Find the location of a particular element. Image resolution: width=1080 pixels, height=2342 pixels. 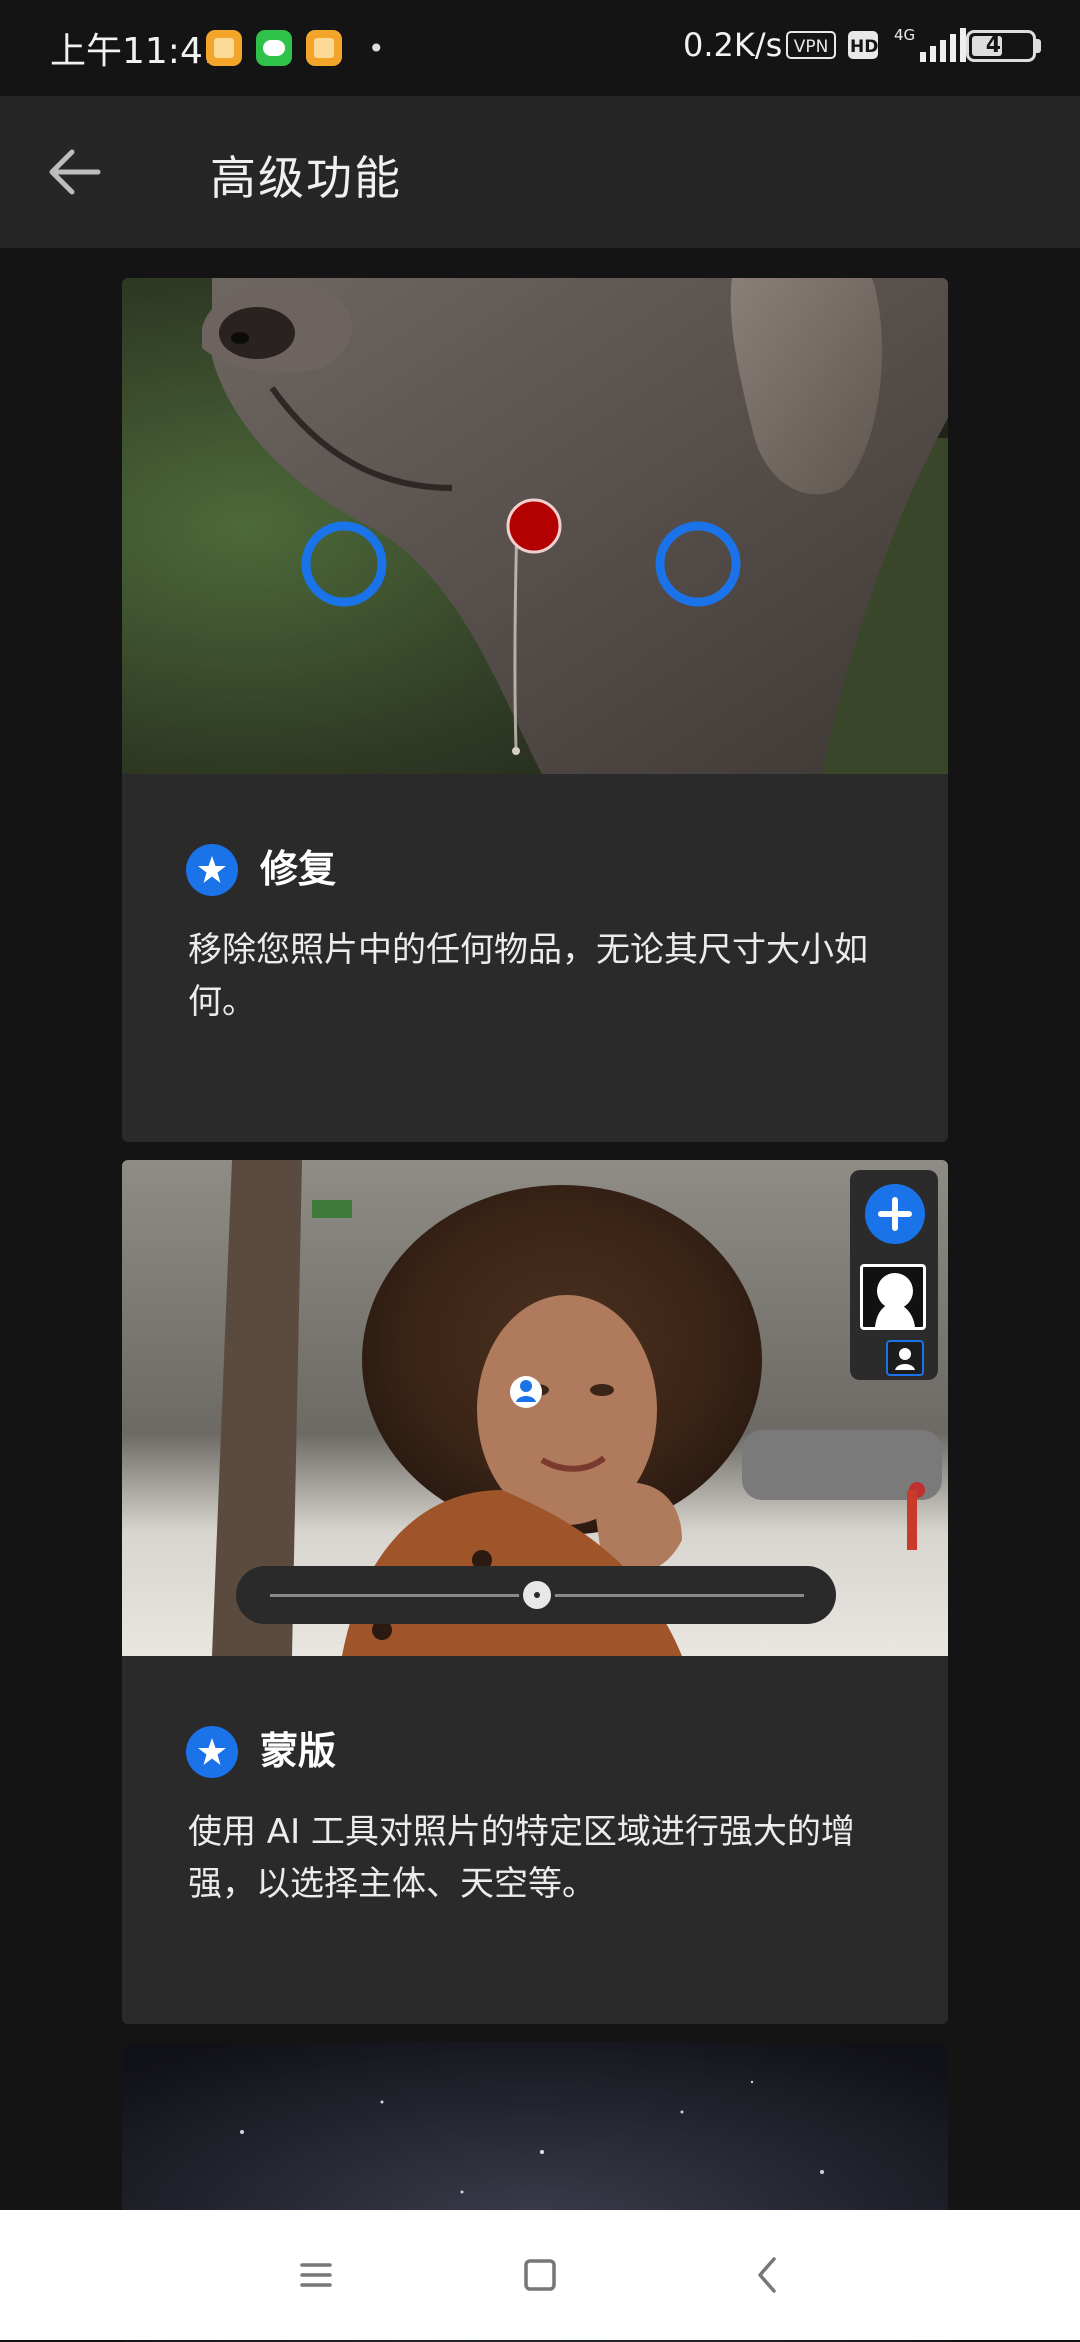

page-title: 高级功能 is located at coordinates (306, 178).